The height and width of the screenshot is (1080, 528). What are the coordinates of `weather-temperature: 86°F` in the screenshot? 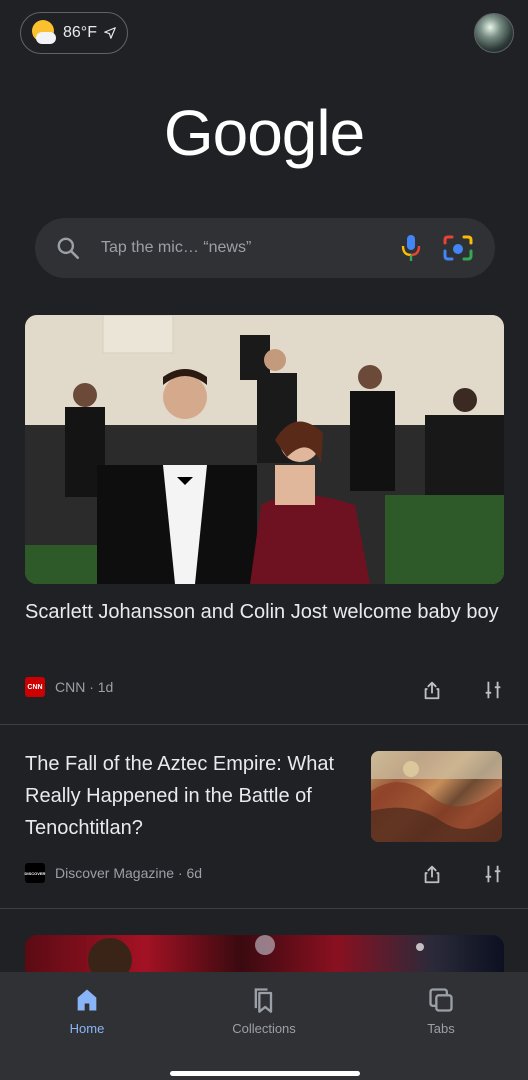 It's located at (80, 32).